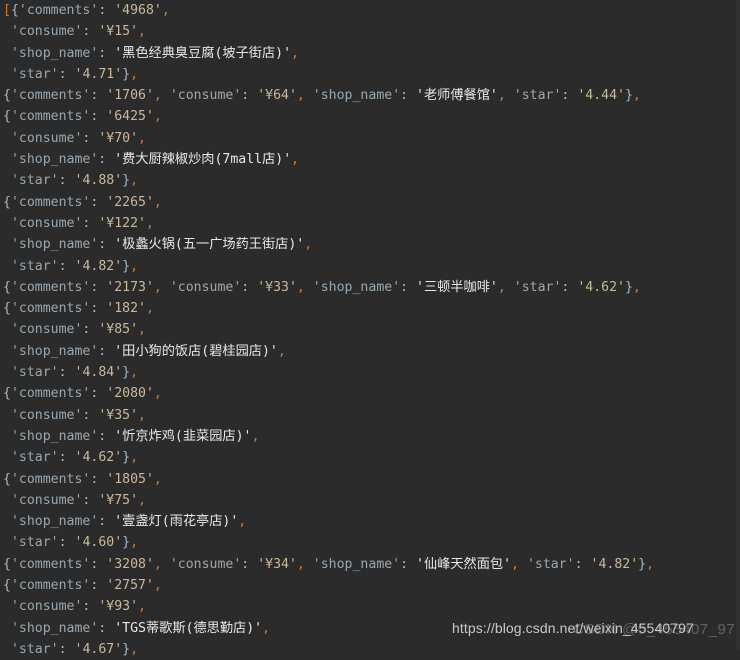 This screenshot has width=740, height=660. I want to click on console-line: {'comments': '6425',, so click(82, 117).